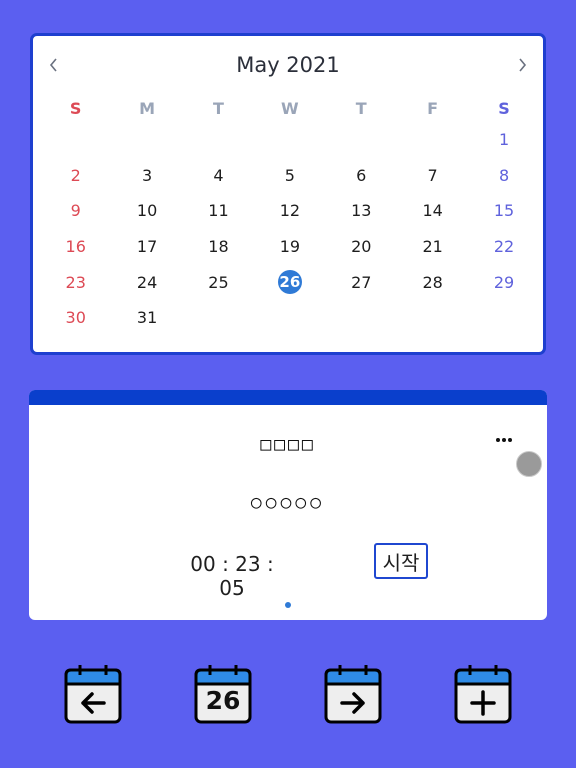 This screenshot has width=576, height=768. I want to click on calendar-day-label: 15, so click(504, 211).